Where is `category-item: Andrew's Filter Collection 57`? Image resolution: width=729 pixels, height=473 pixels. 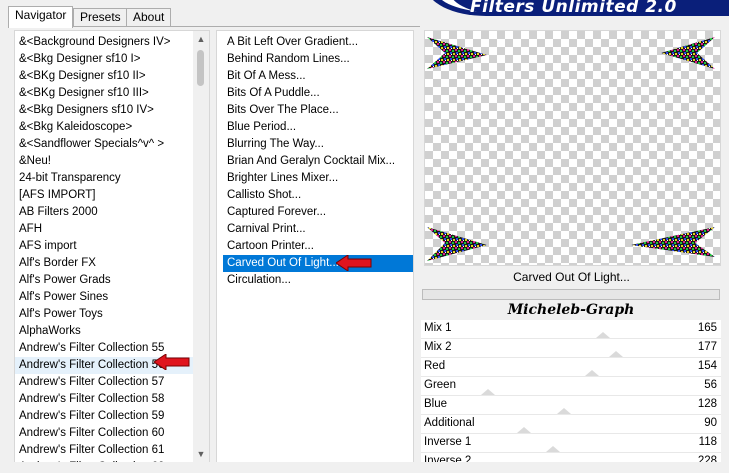
category-item: Andrew's Filter Collection 57 is located at coordinates (112, 382).